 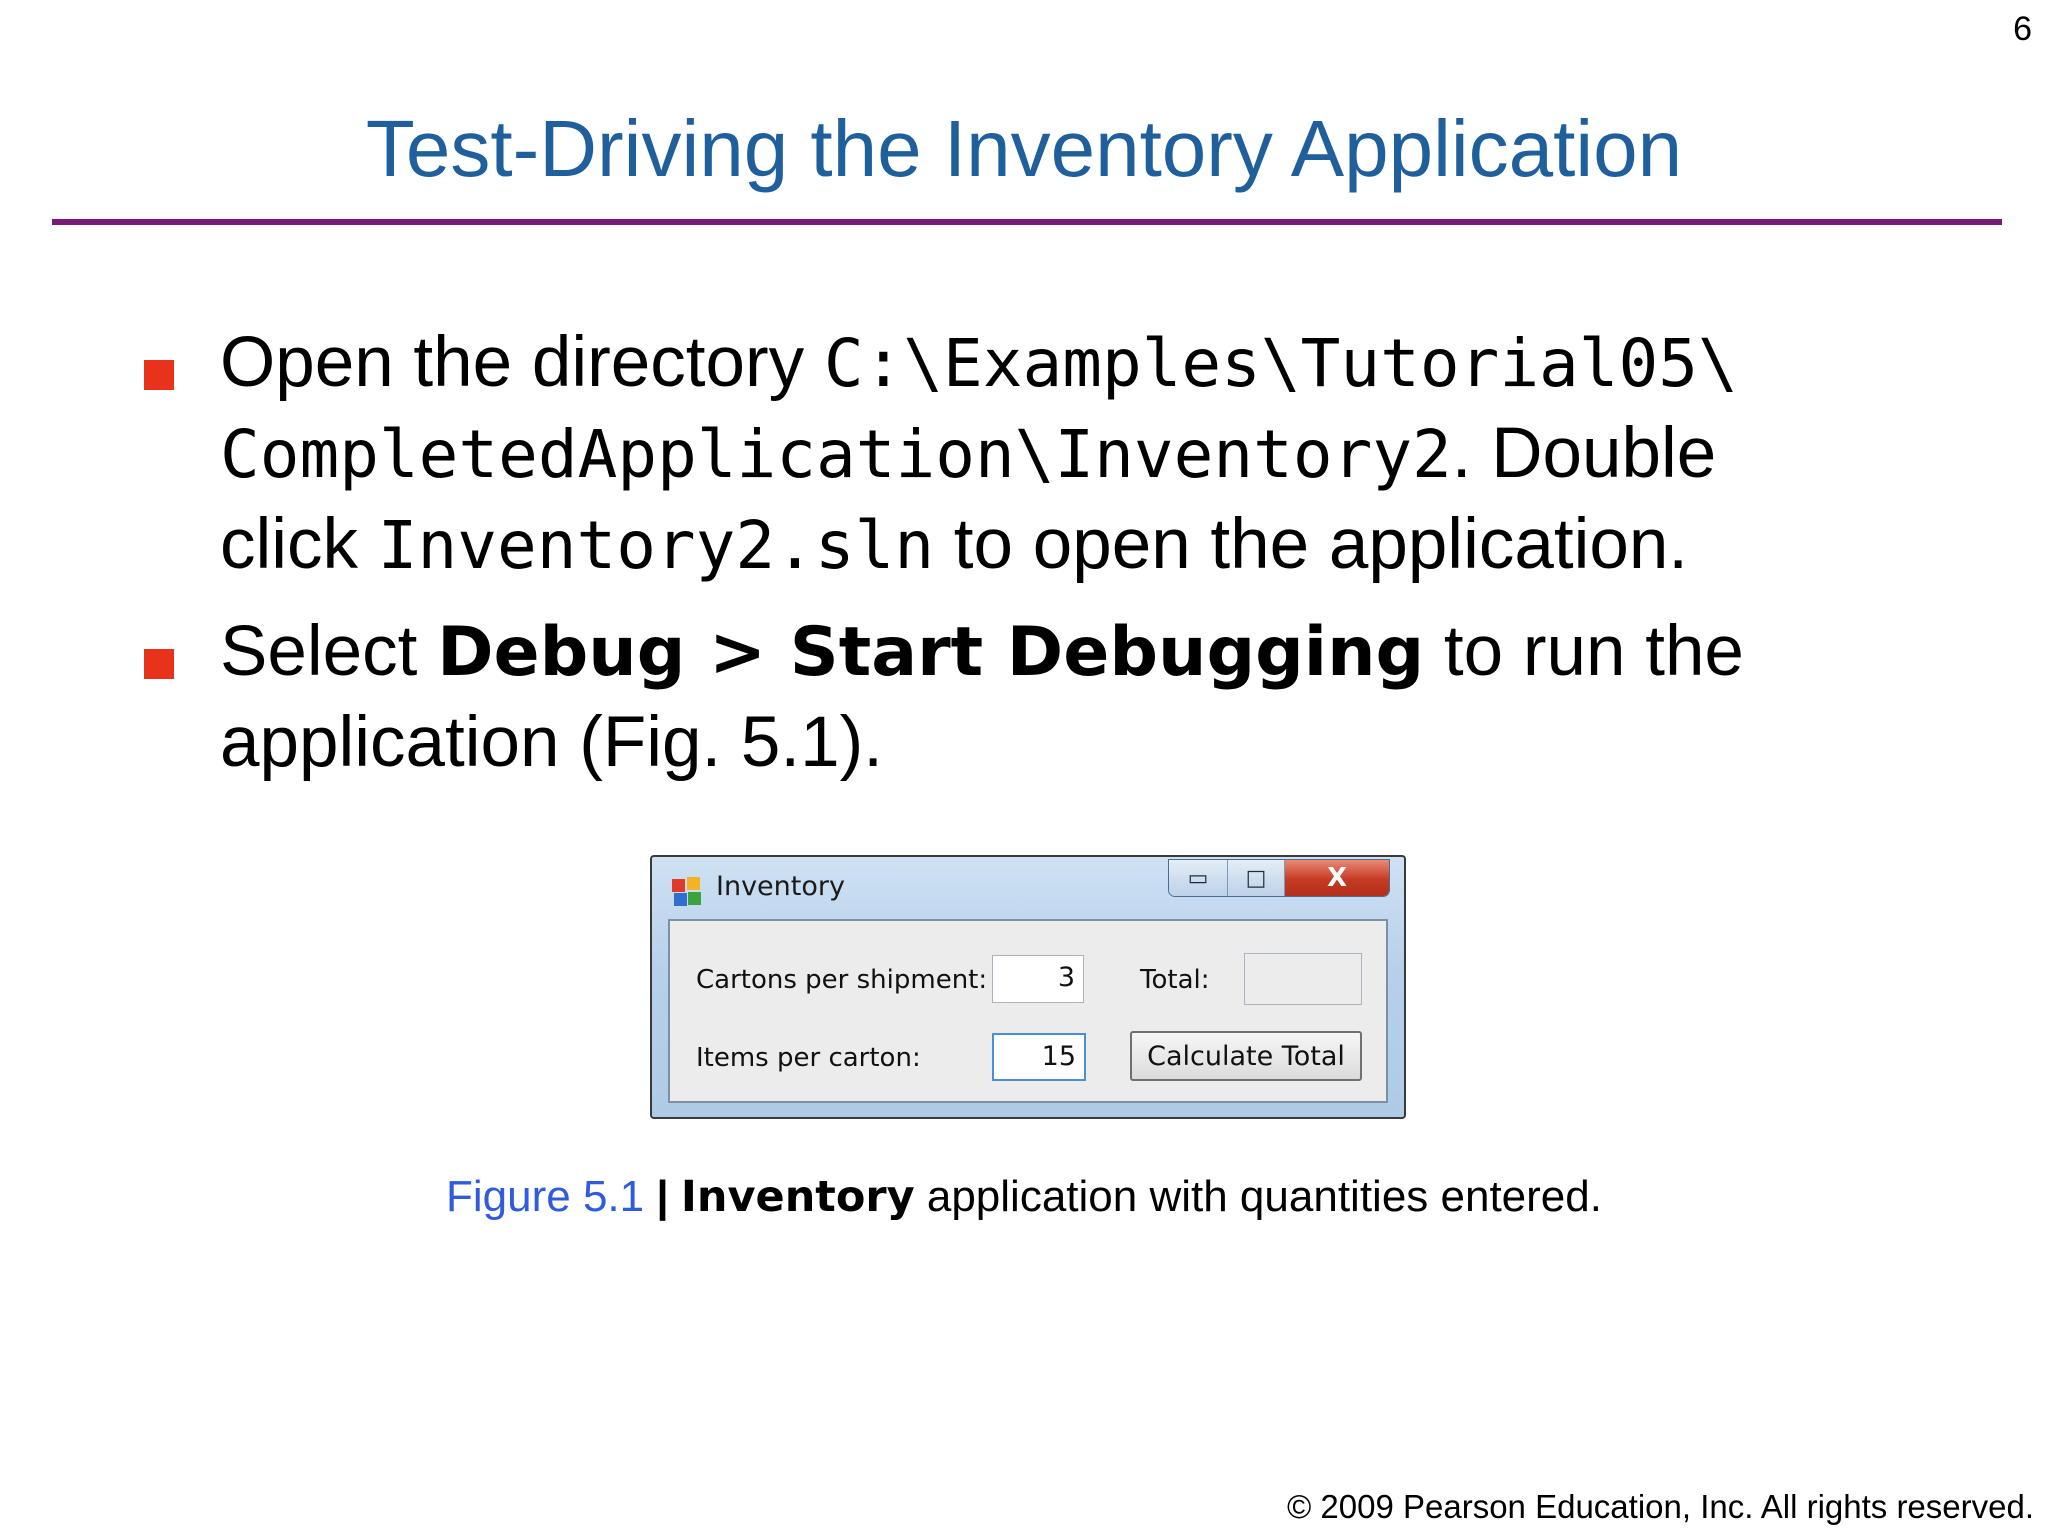 What do you see at coordinates (1027, 222) in the screenshot?
I see `title-divider` at bounding box center [1027, 222].